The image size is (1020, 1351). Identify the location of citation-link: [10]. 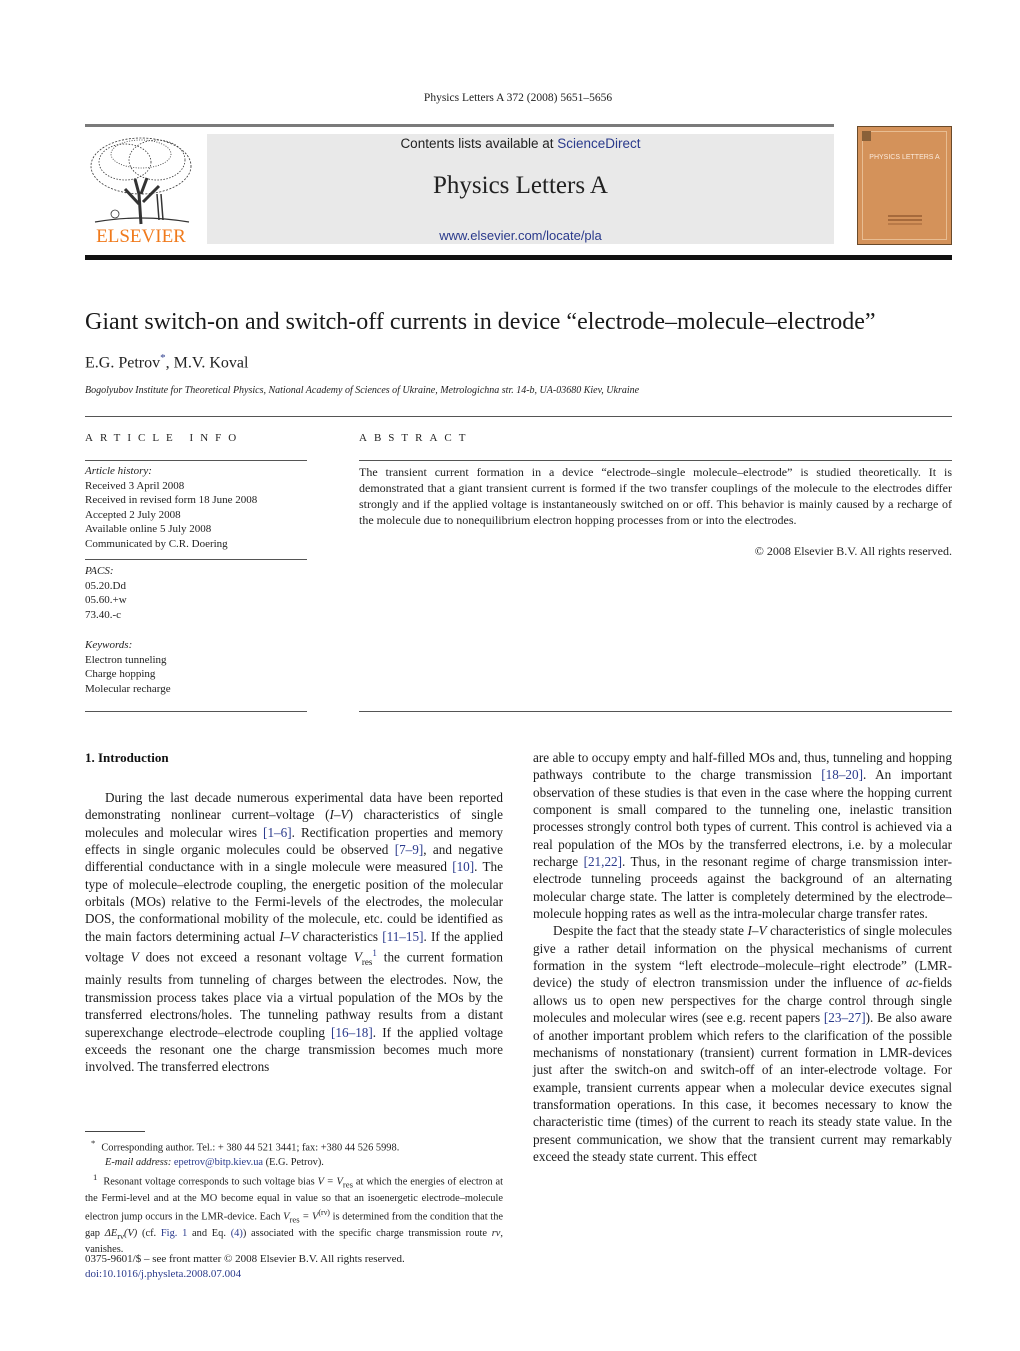
(463, 866).